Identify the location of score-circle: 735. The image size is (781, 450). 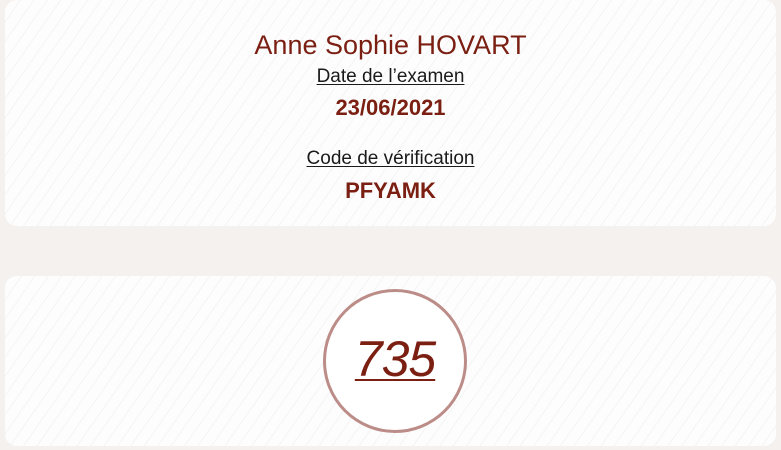
(395, 361).